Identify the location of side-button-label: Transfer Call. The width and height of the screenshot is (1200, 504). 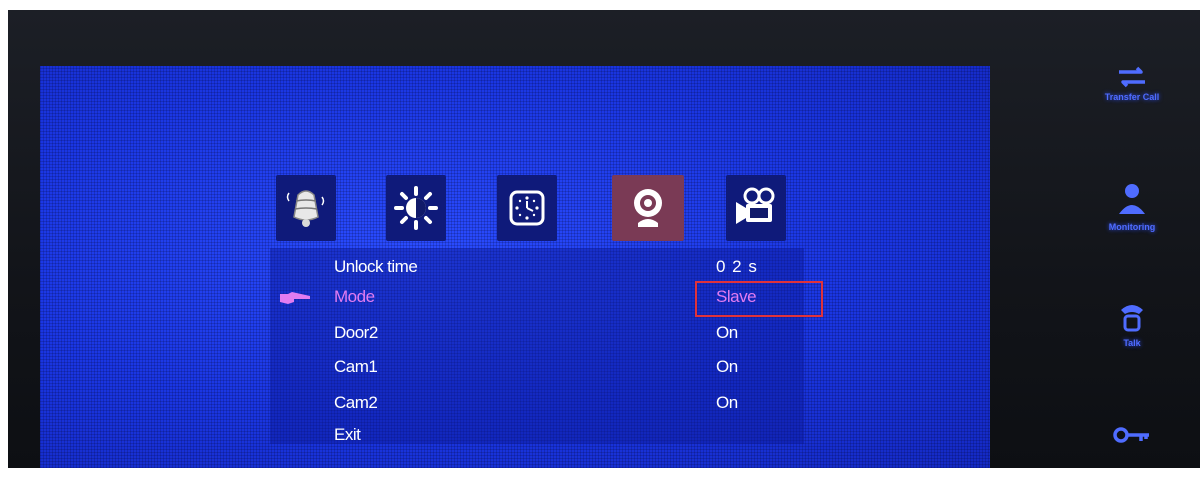
(1132, 97).